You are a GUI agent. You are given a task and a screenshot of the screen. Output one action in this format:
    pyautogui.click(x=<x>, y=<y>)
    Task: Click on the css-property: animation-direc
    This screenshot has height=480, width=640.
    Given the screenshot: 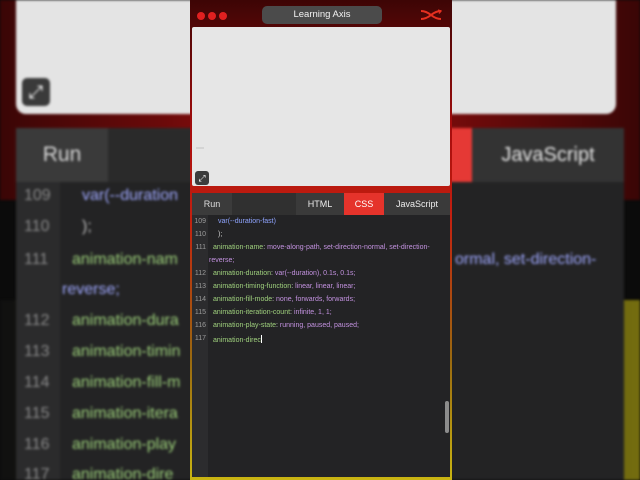 What is the action you would take?
    pyautogui.click(x=237, y=340)
    